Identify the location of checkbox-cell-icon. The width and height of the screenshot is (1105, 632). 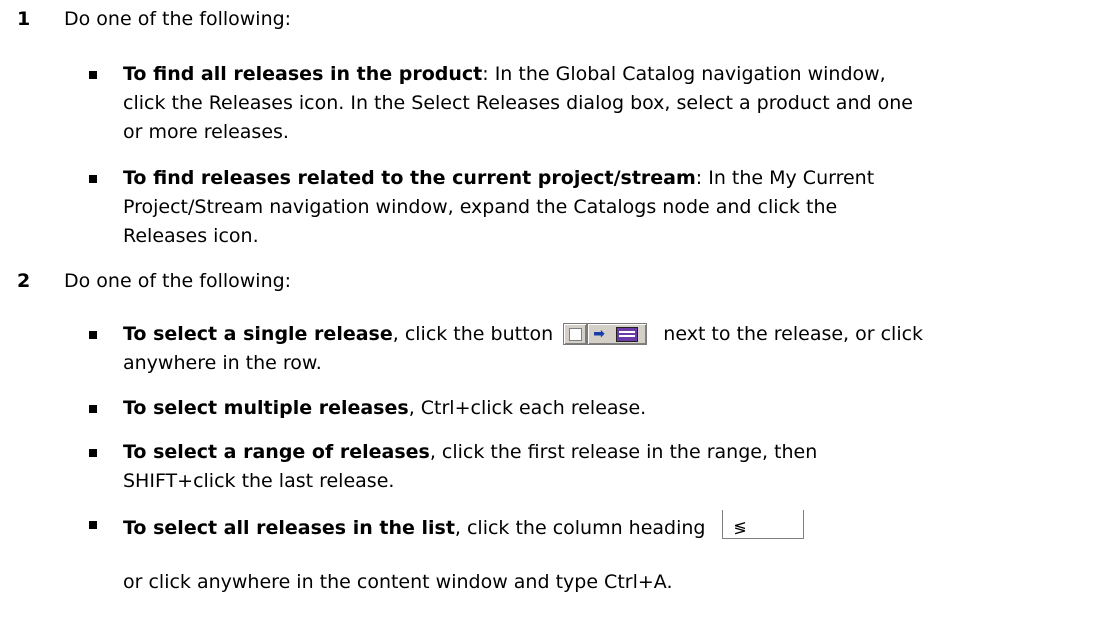
(575, 334).